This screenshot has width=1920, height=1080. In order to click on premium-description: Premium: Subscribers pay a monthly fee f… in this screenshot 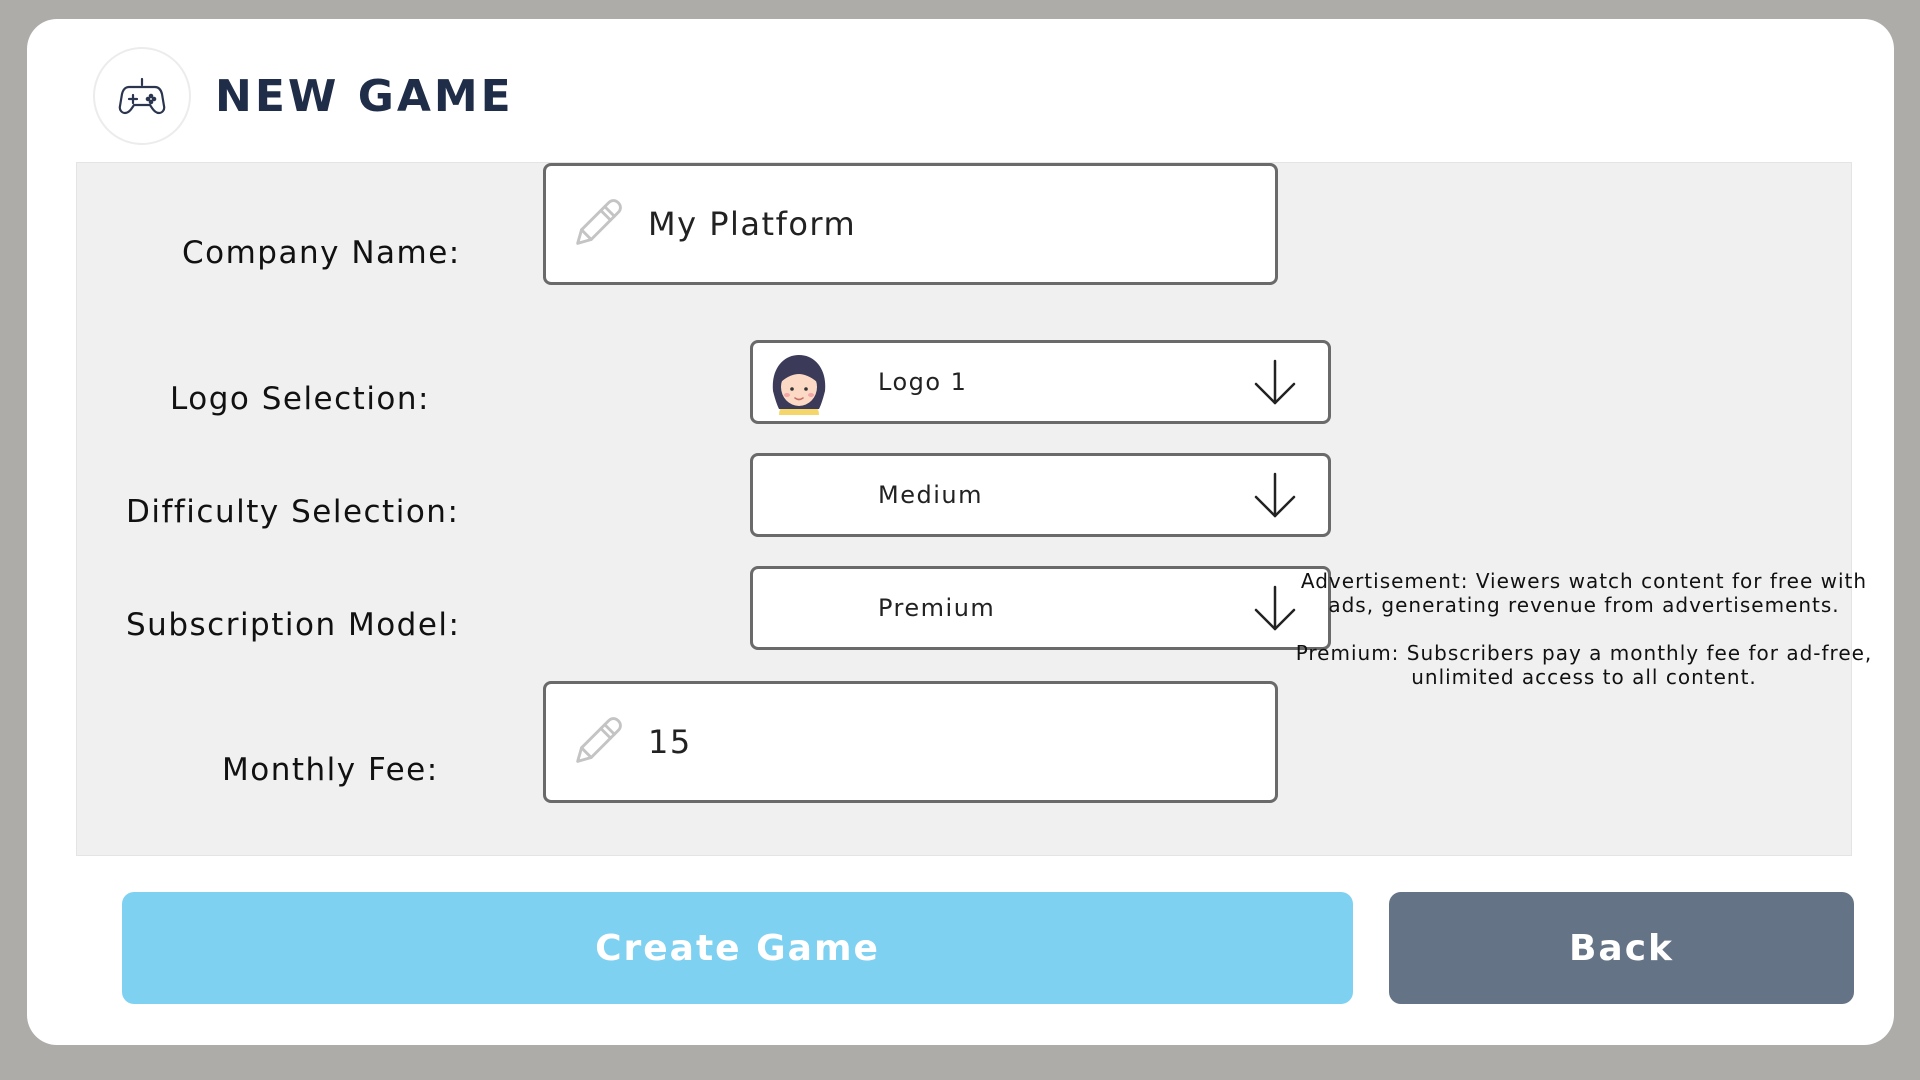, I will do `click(1584, 665)`.